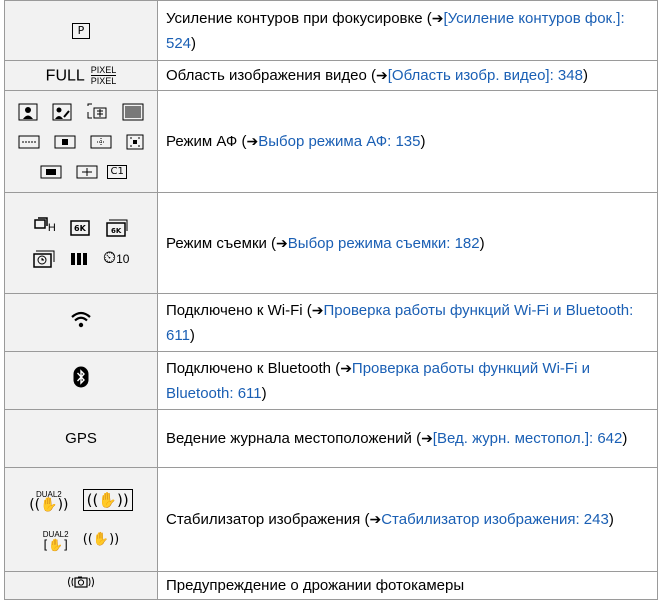 Image resolution: width=662 pixels, height=602 pixels. I want to click on 6k-photo-icon: 6K, so click(80, 227).